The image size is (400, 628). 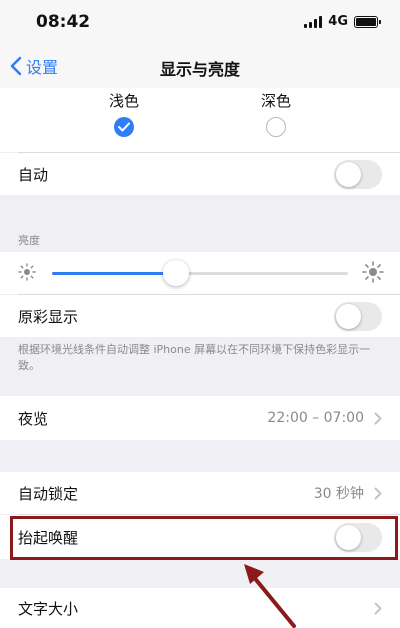 I want to click on cellular-signal-icon, so click(x=313, y=21).